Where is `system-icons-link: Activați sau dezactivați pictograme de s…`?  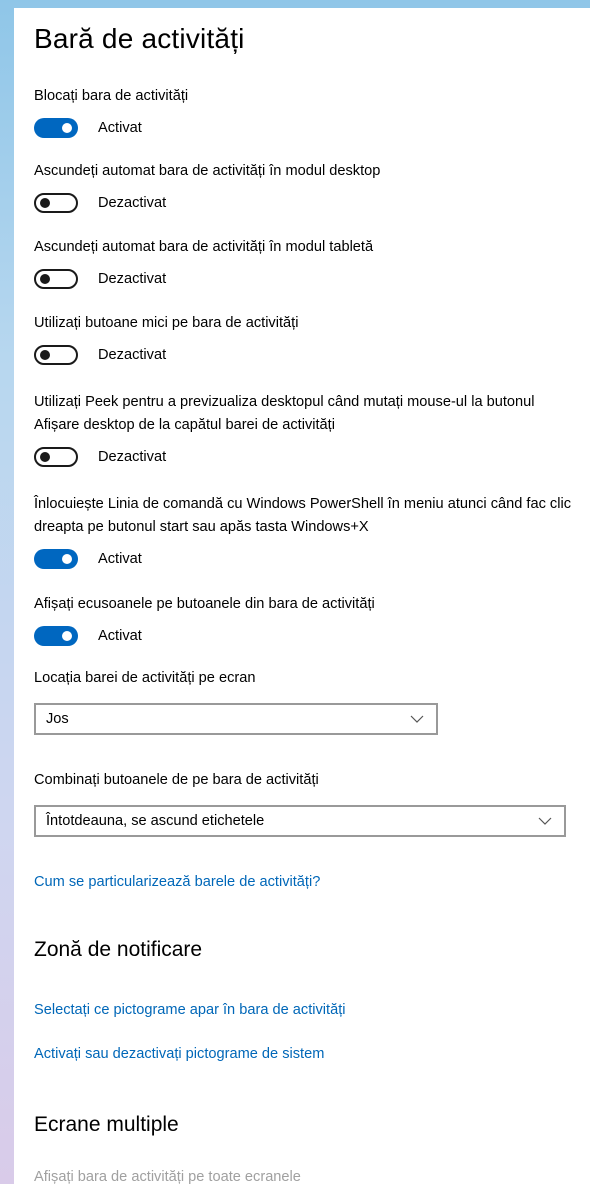
system-icons-link: Activați sau dezactivați pictograme de s… is located at coordinates (179, 1054).